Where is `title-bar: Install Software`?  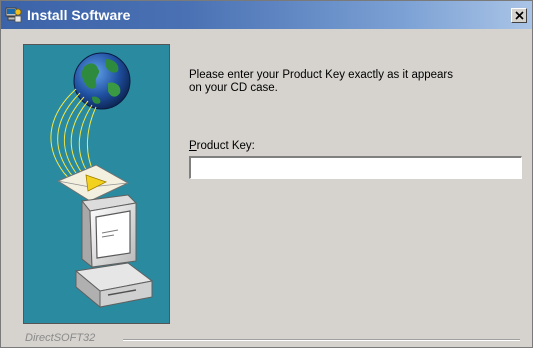 title-bar: Install Software is located at coordinates (266, 15).